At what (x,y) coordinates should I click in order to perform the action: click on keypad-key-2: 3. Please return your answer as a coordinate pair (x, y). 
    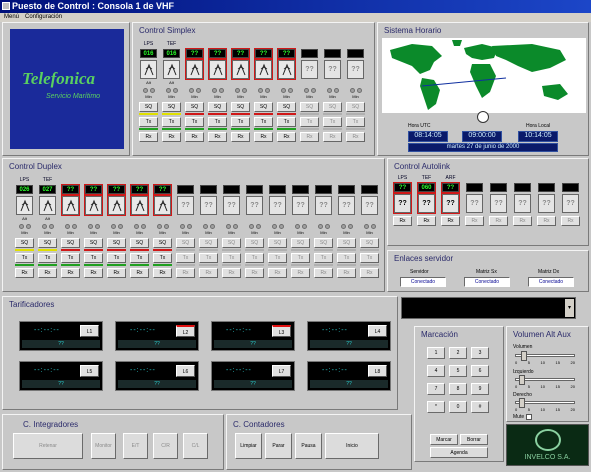
    Looking at the image, I should click on (480, 353).